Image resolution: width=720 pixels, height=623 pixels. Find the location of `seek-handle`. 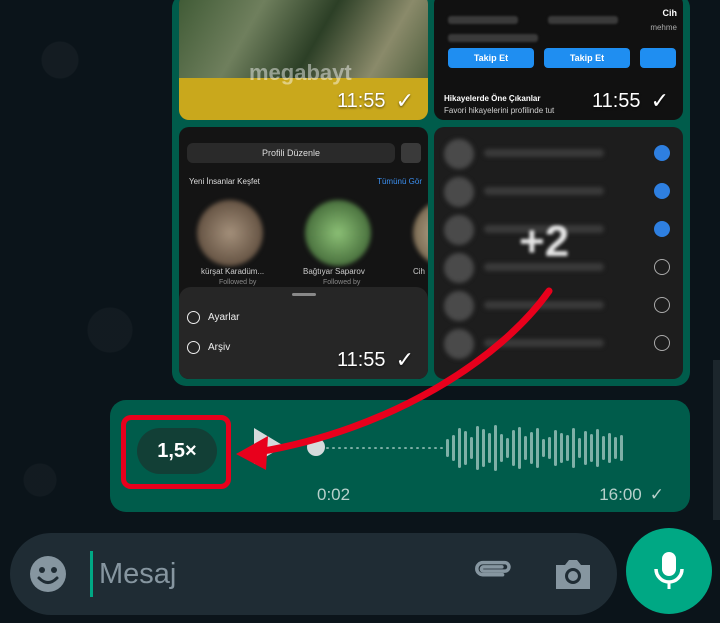

seek-handle is located at coordinates (316, 447).